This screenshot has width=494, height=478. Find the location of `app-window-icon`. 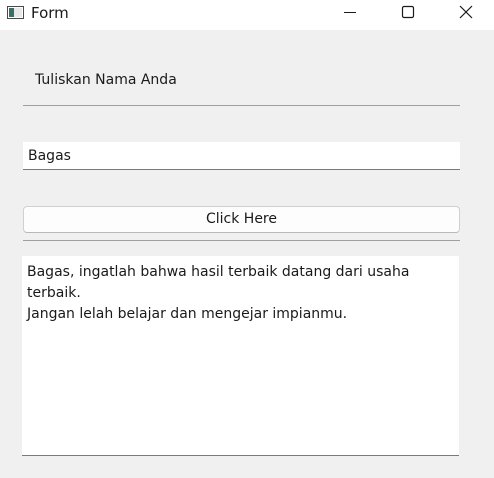

app-window-icon is located at coordinates (15, 12).